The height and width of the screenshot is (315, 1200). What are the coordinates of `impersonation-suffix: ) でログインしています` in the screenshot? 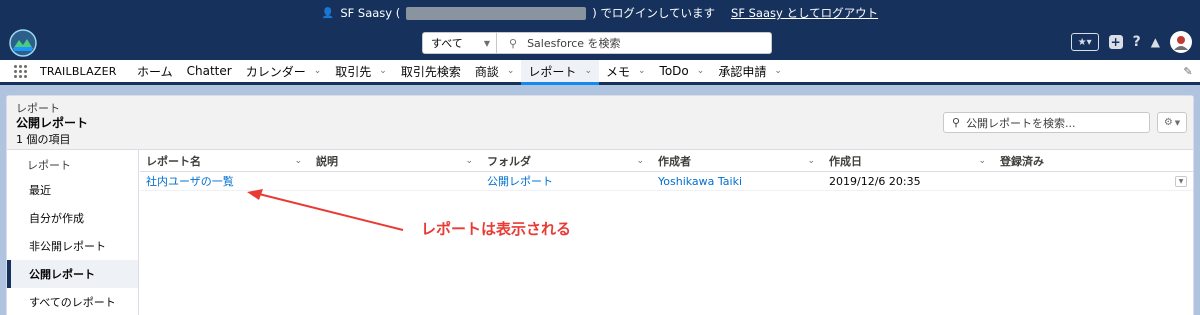 It's located at (654, 13).